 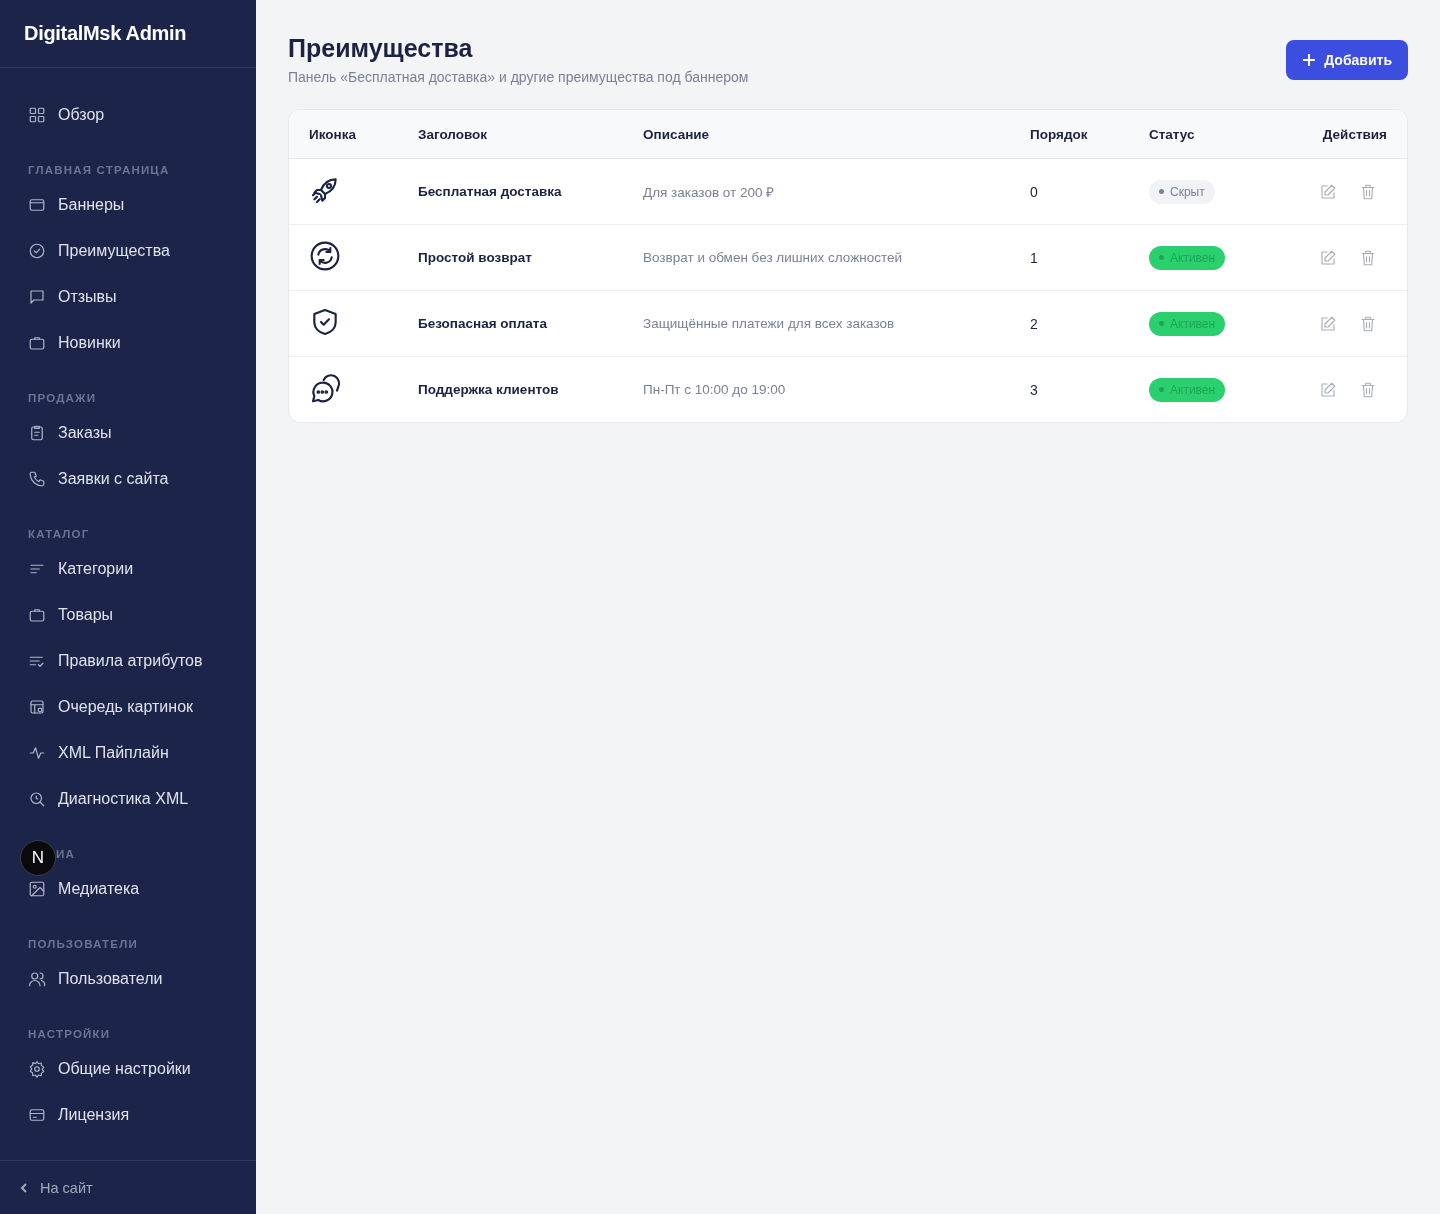 What do you see at coordinates (37, 799) in the screenshot?
I see `search-icon` at bounding box center [37, 799].